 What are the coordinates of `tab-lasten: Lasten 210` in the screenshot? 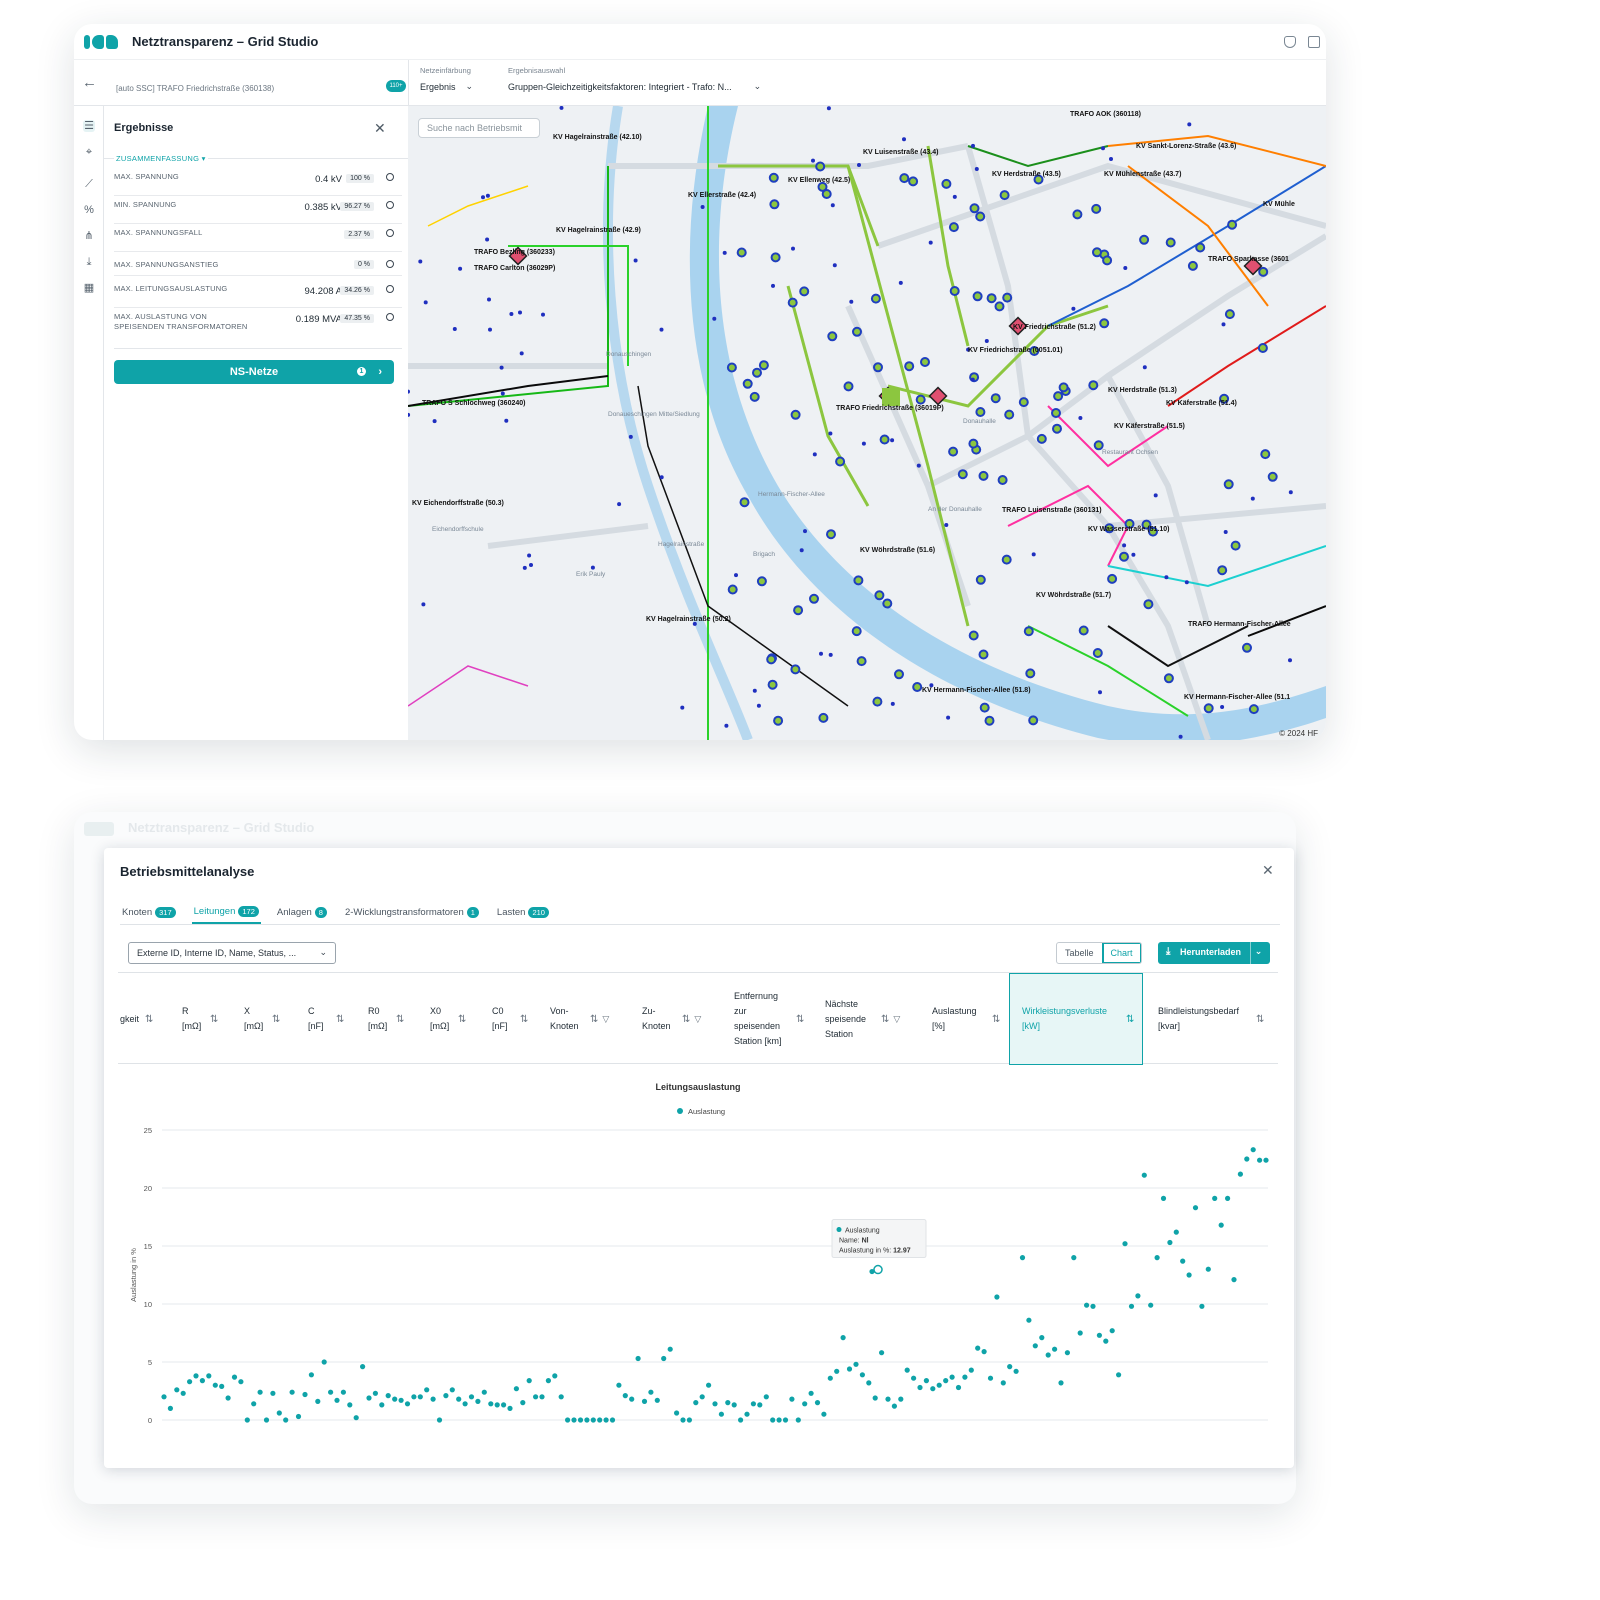 It's located at (523, 912).